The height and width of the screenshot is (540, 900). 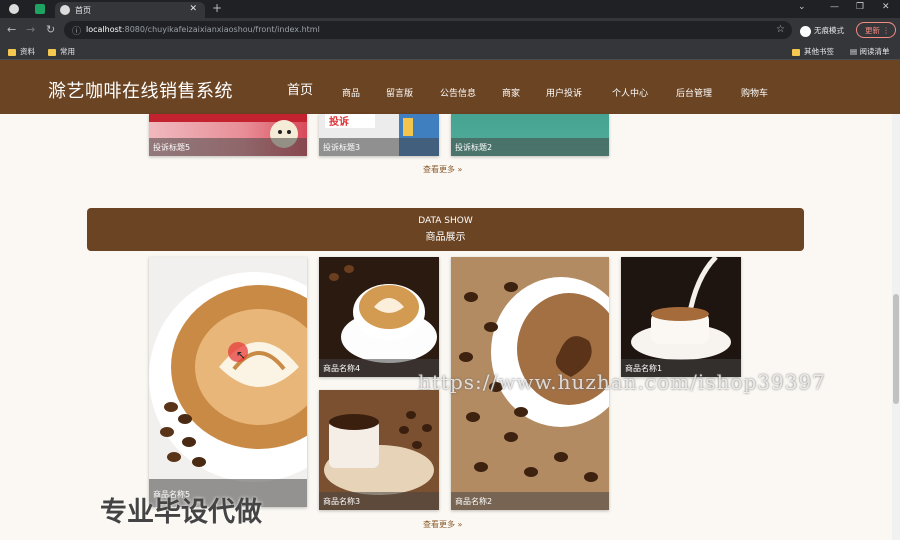 What do you see at coordinates (530, 147) in the screenshot?
I see `complaint-title: 投诉标题2` at bounding box center [530, 147].